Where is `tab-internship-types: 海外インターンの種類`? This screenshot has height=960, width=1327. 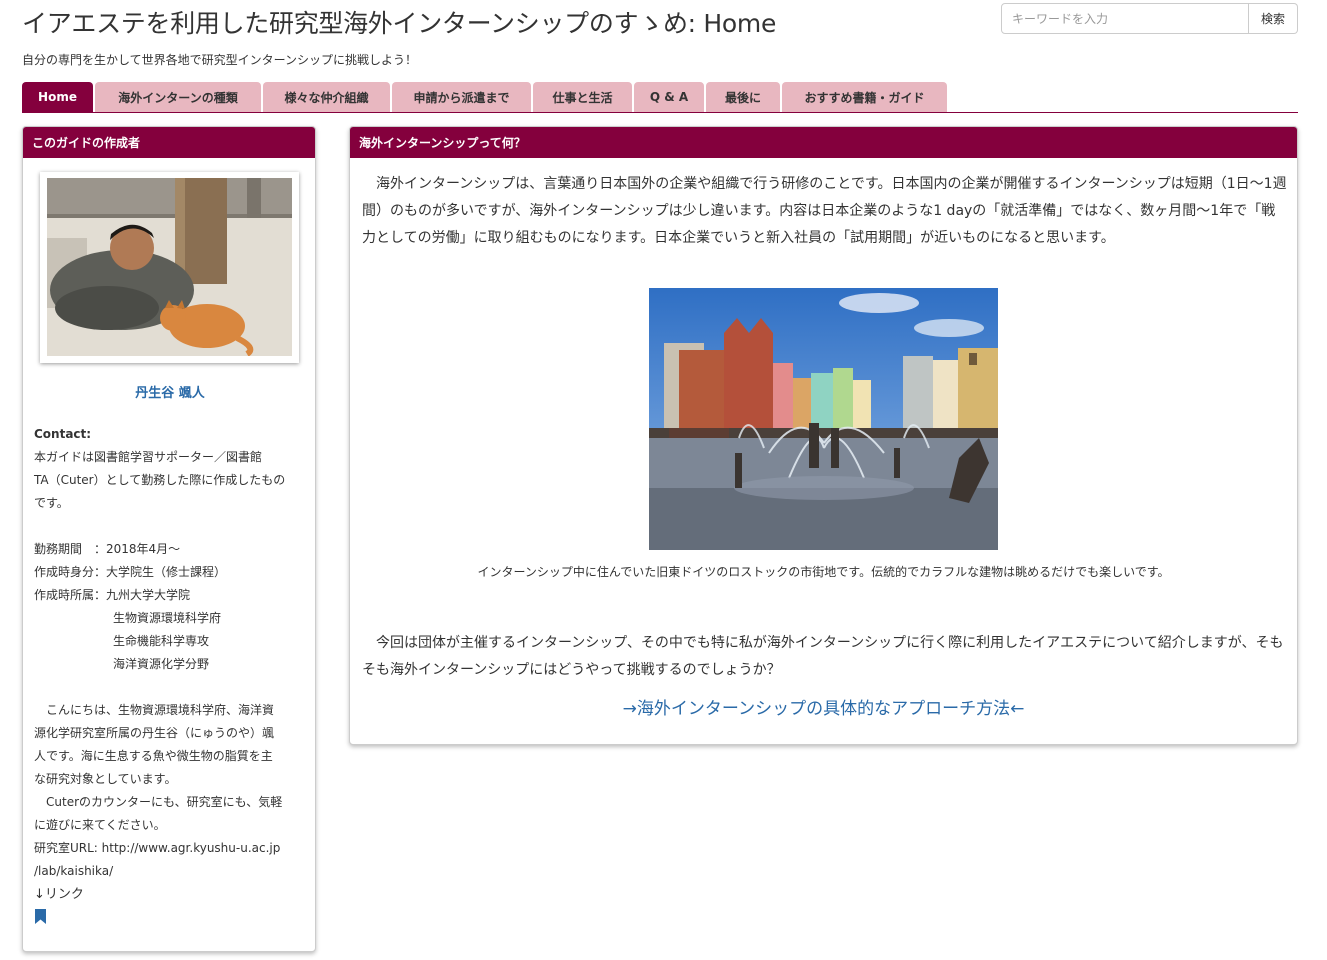 tab-internship-types: 海外インターンの種類 is located at coordinates (178, 97).